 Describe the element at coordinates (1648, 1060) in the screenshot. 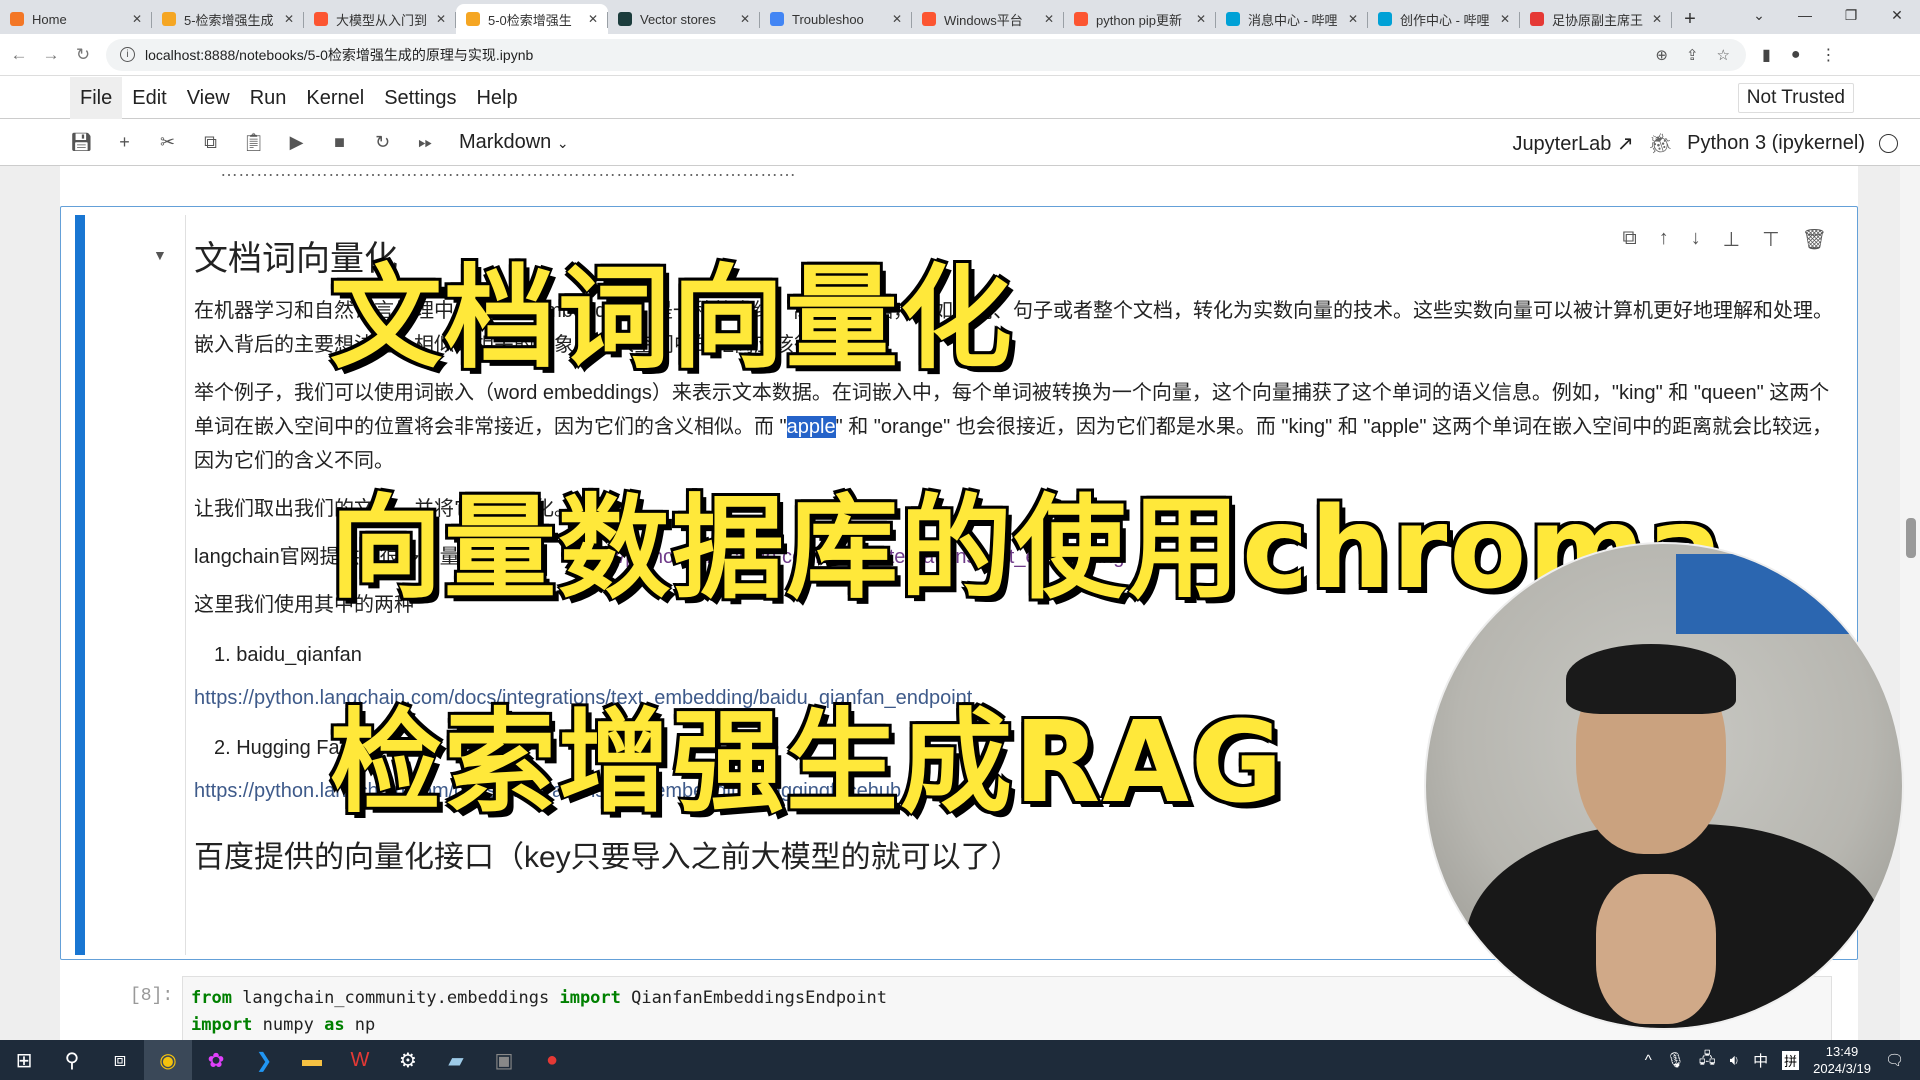

I see `tray-expand-icon: ^` at that location.